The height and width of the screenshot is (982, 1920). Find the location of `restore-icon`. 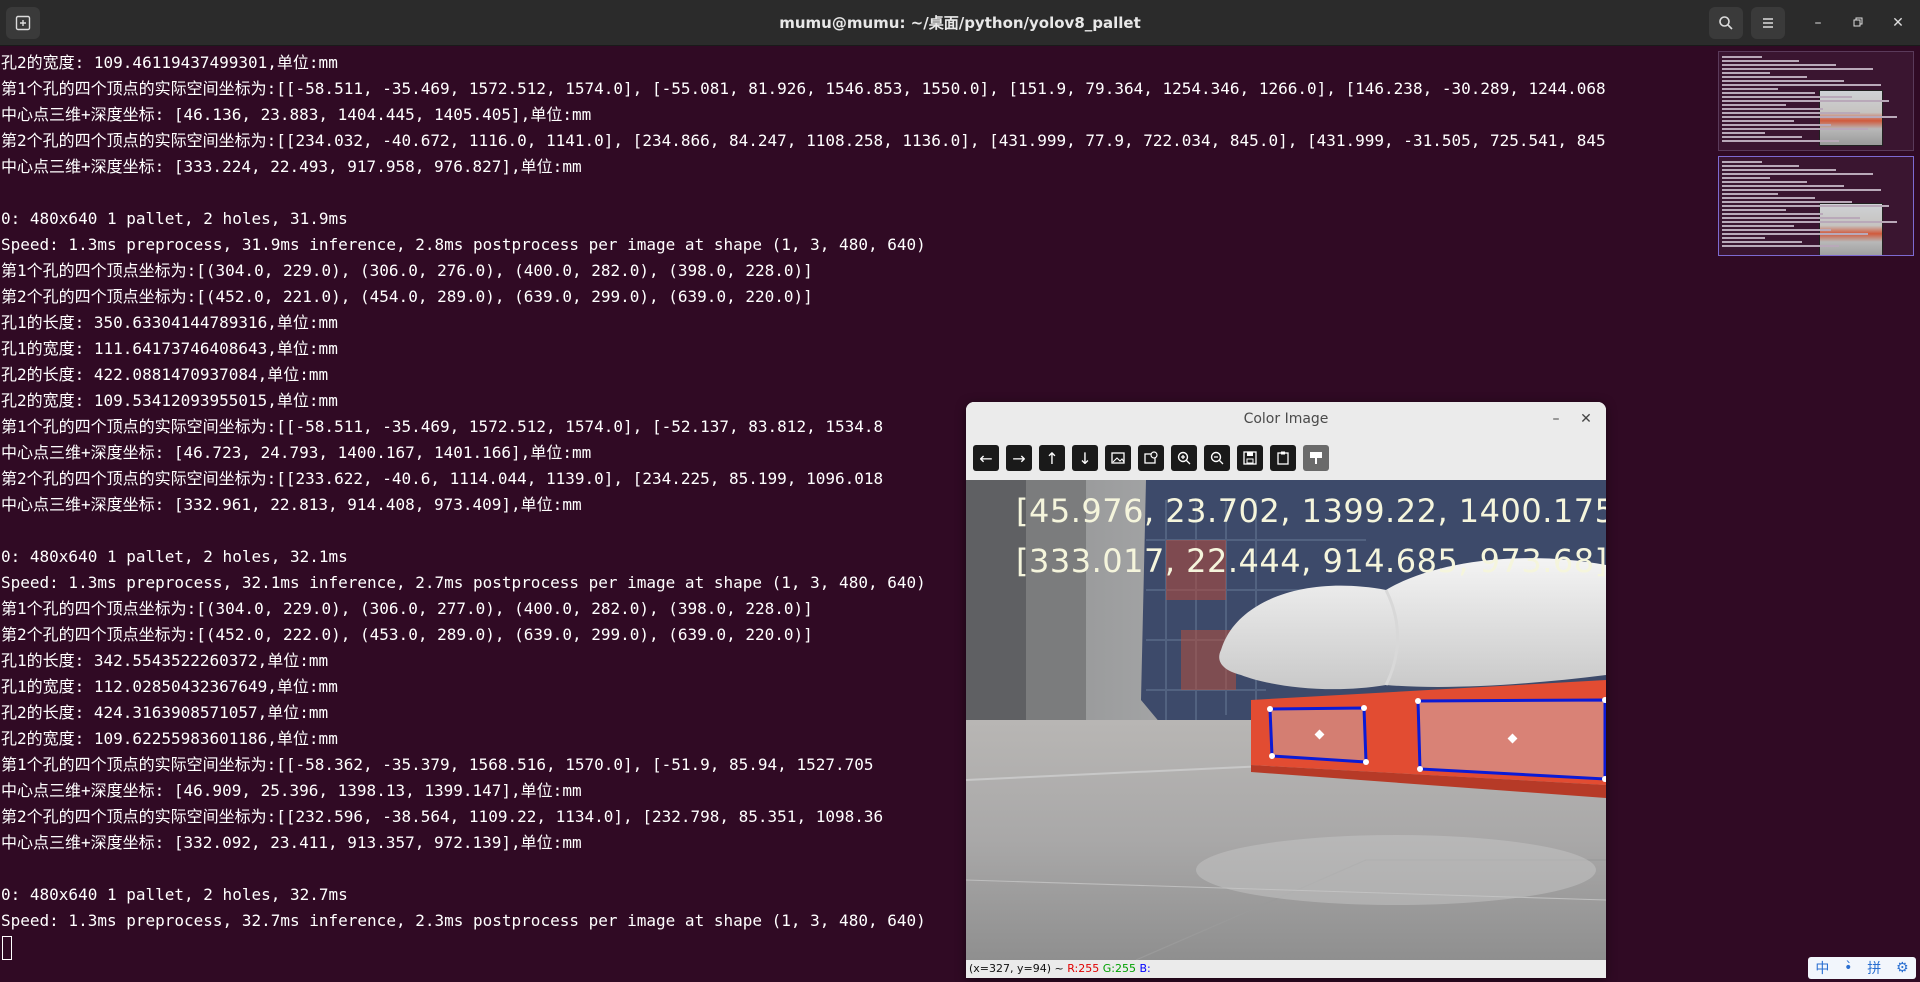

restore-icon is located at coordinates (1858, 22).